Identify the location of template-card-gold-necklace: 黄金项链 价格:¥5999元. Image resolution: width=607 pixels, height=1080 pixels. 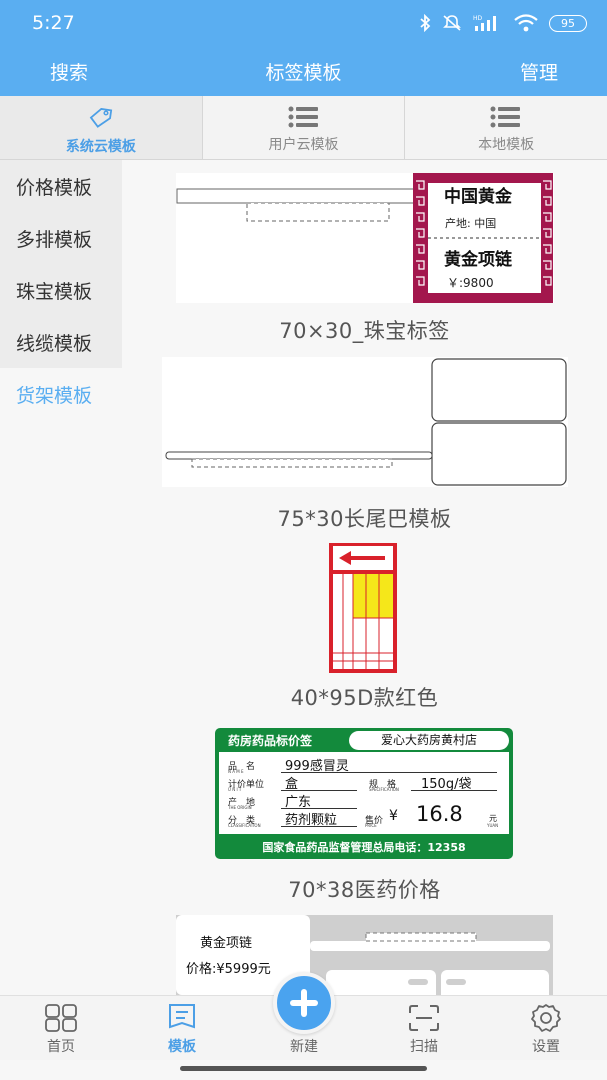
(364, 955).